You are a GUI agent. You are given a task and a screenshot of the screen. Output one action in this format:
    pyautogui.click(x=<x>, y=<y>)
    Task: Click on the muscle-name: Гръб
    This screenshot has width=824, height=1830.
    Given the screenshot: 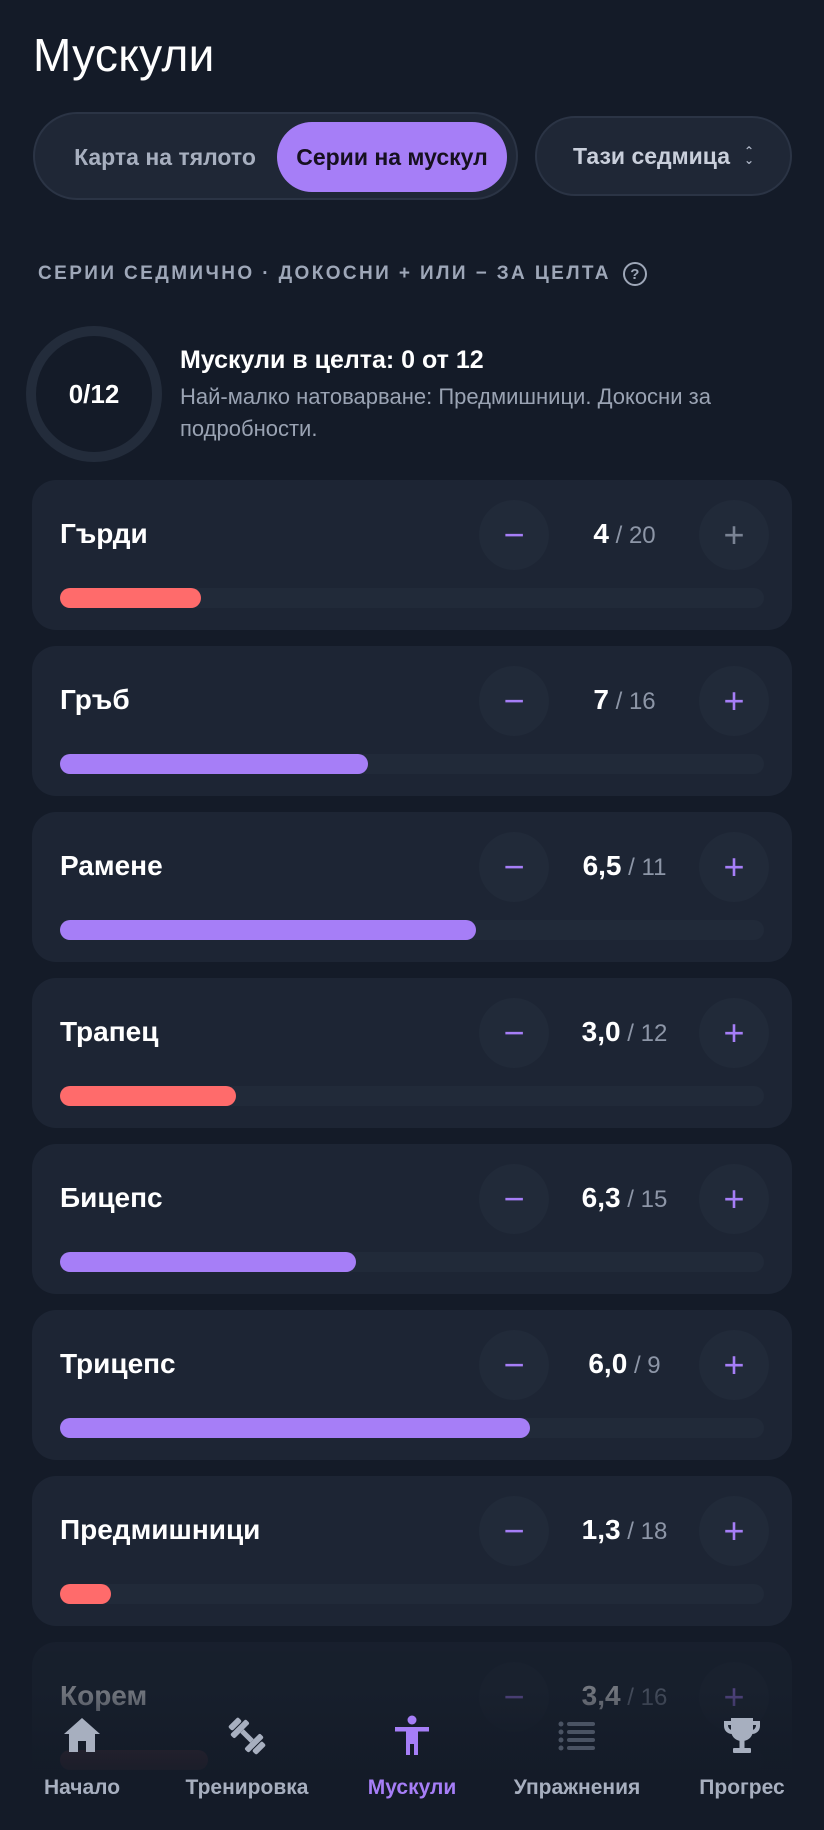 What is the action you would take?
    pyautogui.click(x=95, y=699)
    